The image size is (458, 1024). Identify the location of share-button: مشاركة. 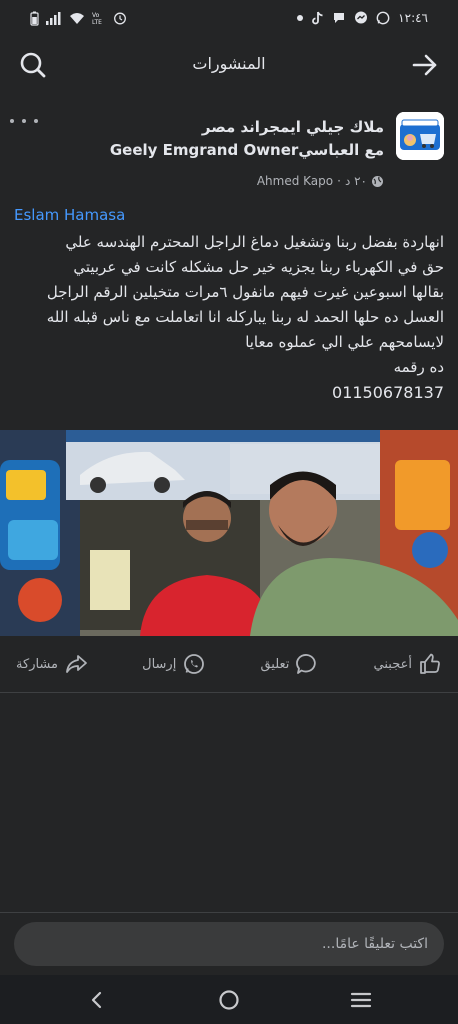
(52, 664).